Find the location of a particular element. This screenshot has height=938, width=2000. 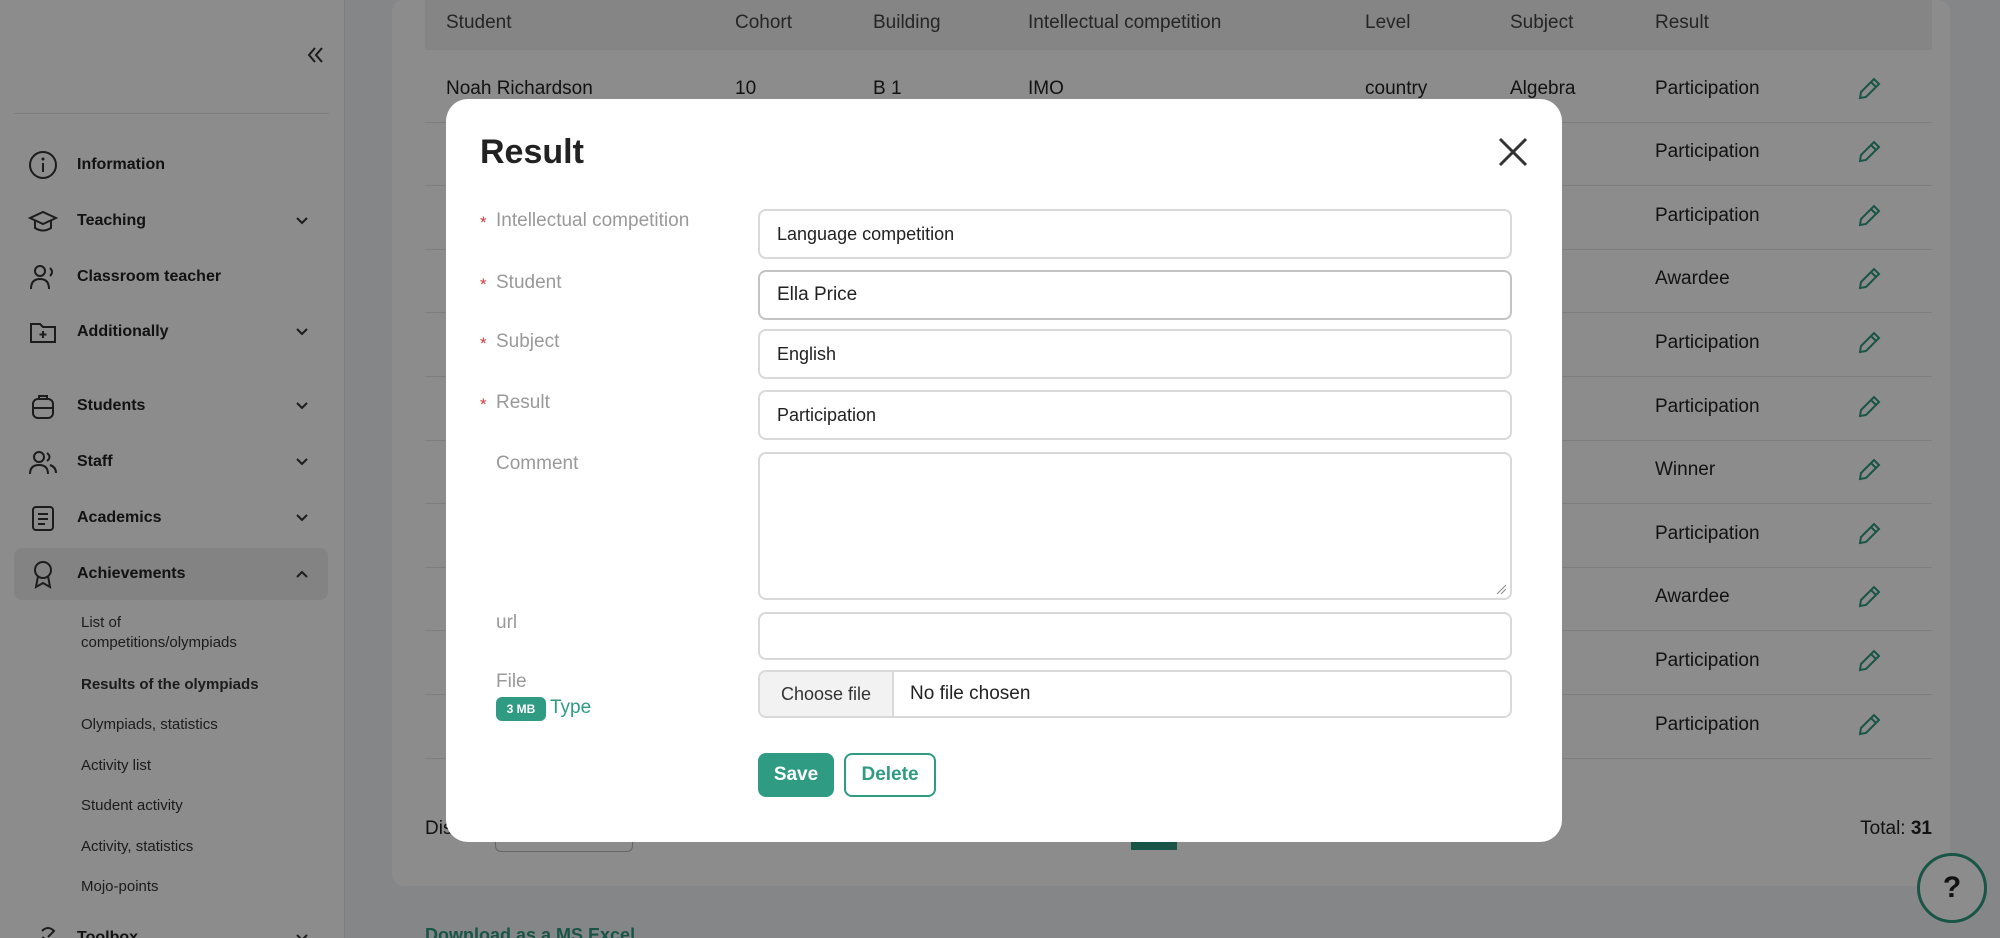

competition-label: Intellectual competition is located at coordinates (593, 220).